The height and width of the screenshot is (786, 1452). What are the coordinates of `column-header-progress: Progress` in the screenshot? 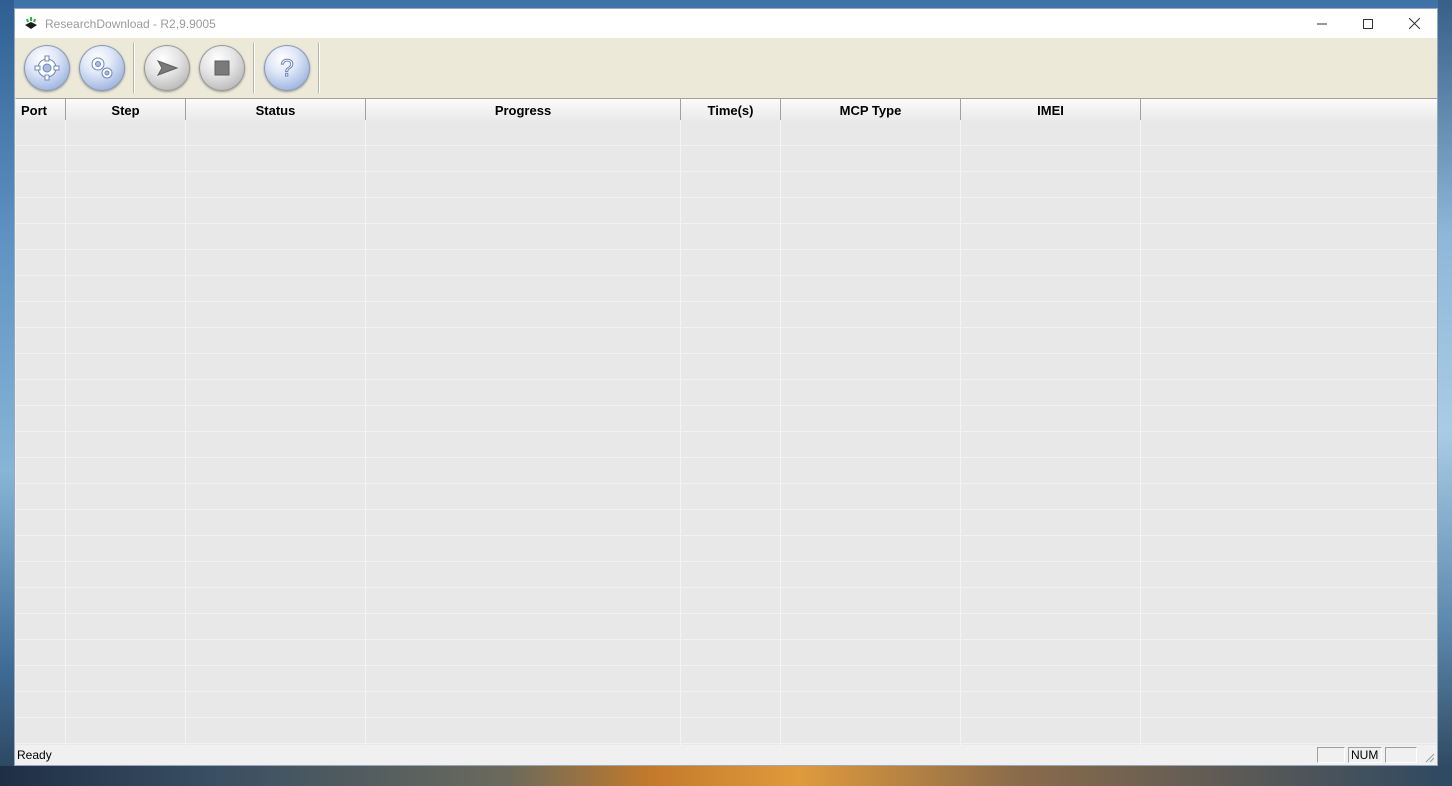 It's located at (523, 110).